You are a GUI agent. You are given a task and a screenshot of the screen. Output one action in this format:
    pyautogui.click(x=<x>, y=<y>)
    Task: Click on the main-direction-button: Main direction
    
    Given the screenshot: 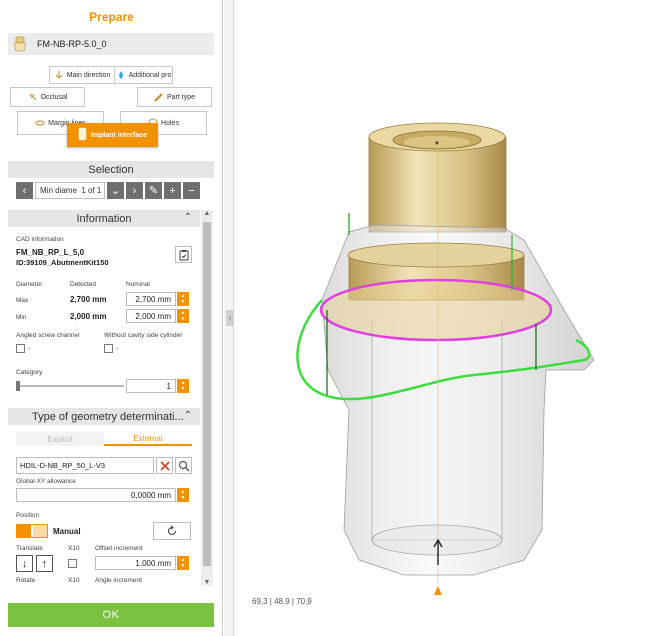 What is the action you would take?
    pyautogui.click(x=82, y=75)
    